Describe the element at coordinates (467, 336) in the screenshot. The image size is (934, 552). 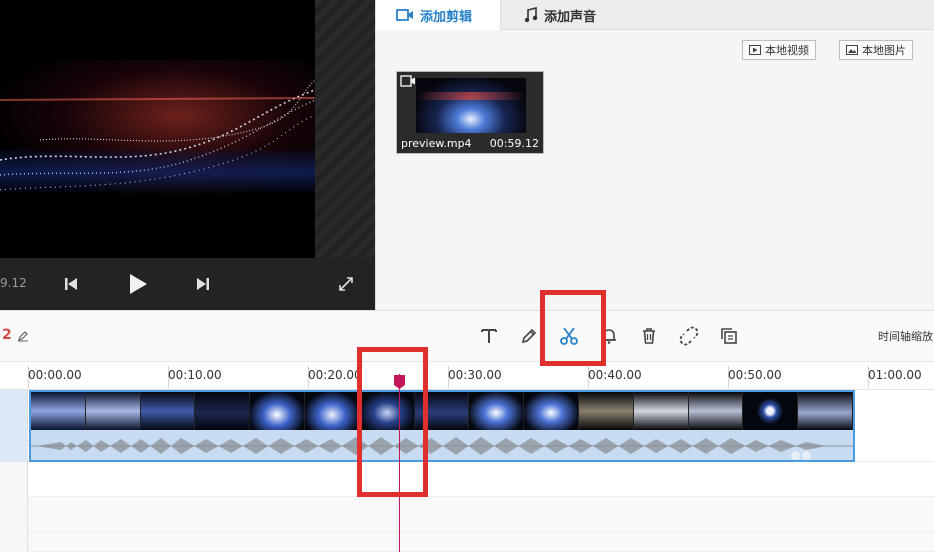
I see `edit-toolbar: 2 时间轴缩放` at that location.